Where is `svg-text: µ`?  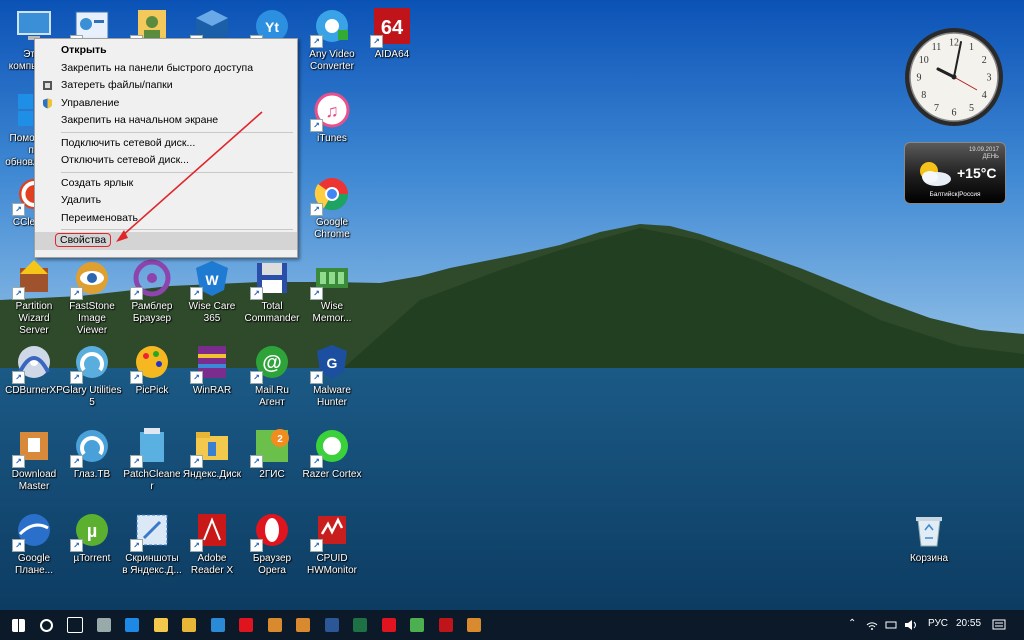
svg-text: µ is located at coordinates (92, 531).